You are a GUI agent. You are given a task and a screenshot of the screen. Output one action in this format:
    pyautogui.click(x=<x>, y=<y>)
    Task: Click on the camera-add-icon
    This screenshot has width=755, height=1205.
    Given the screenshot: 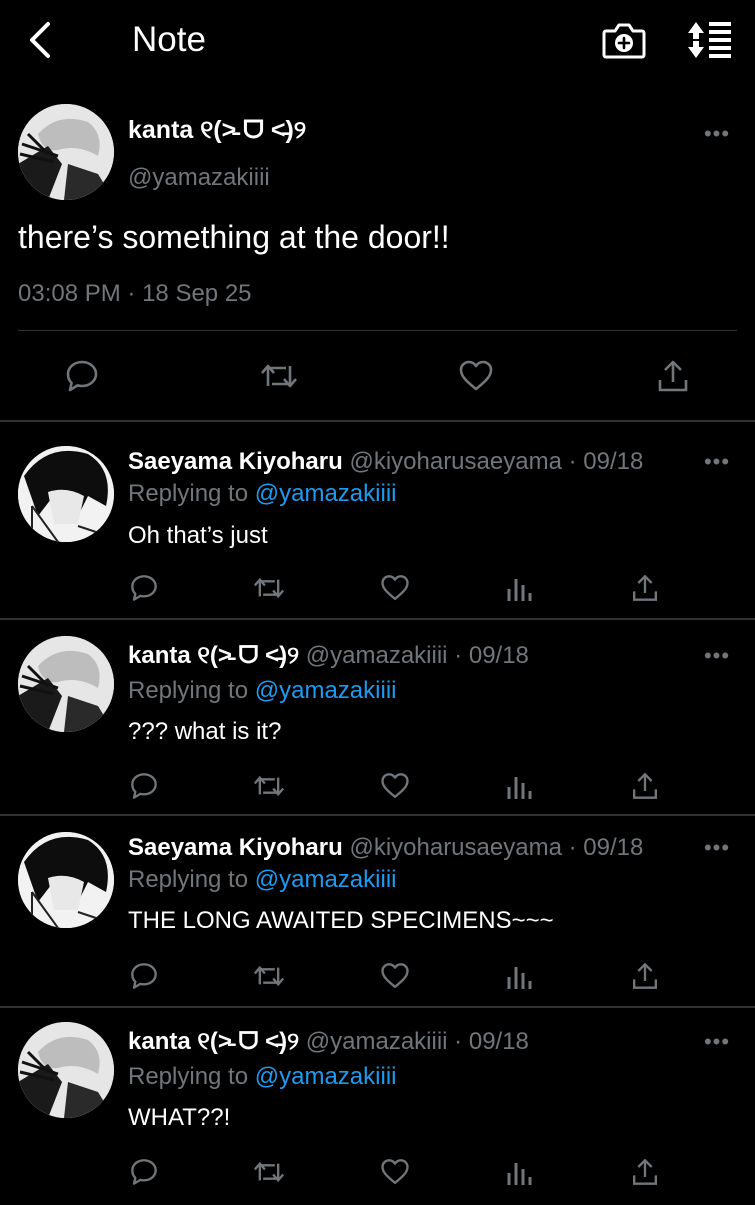 What is the action you would take?
    pyautogui.click(x=624, y=41)
    